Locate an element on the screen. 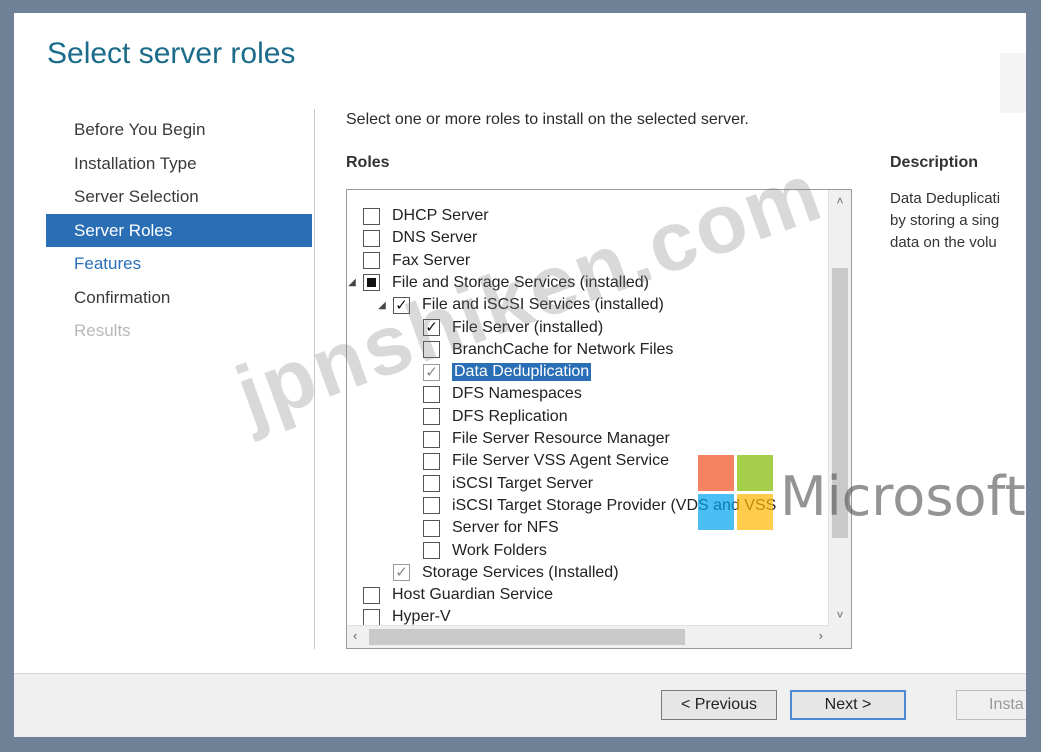 Image resolution: width=1041 pixels, height=752 pixels. role-label: DHCP Server is located at coordinates (440, 216).